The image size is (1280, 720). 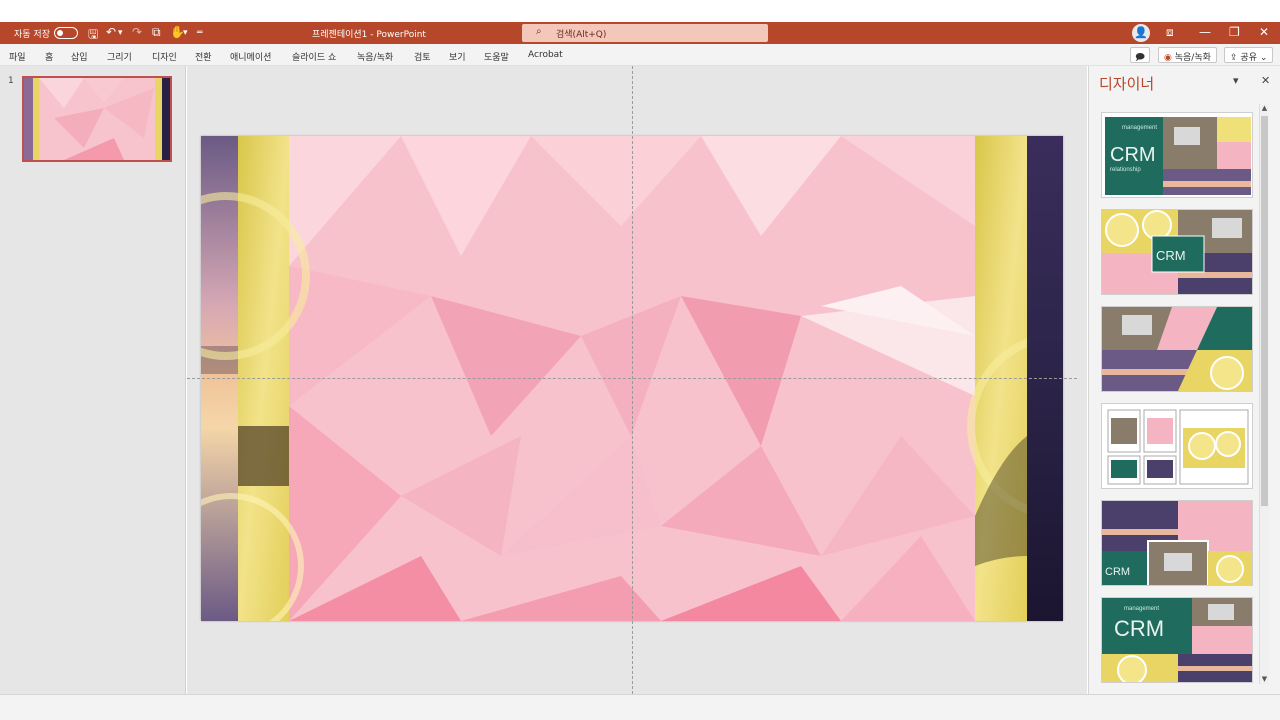 I want to click on scroll-up-icon: ▲, so click(x=1264, y=108).